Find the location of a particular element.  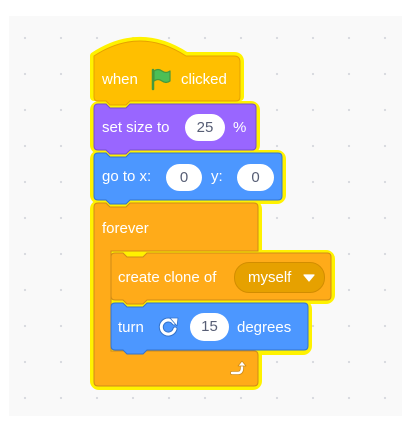

clone-target-dropdown: myself is located at coordinates (279, 277).